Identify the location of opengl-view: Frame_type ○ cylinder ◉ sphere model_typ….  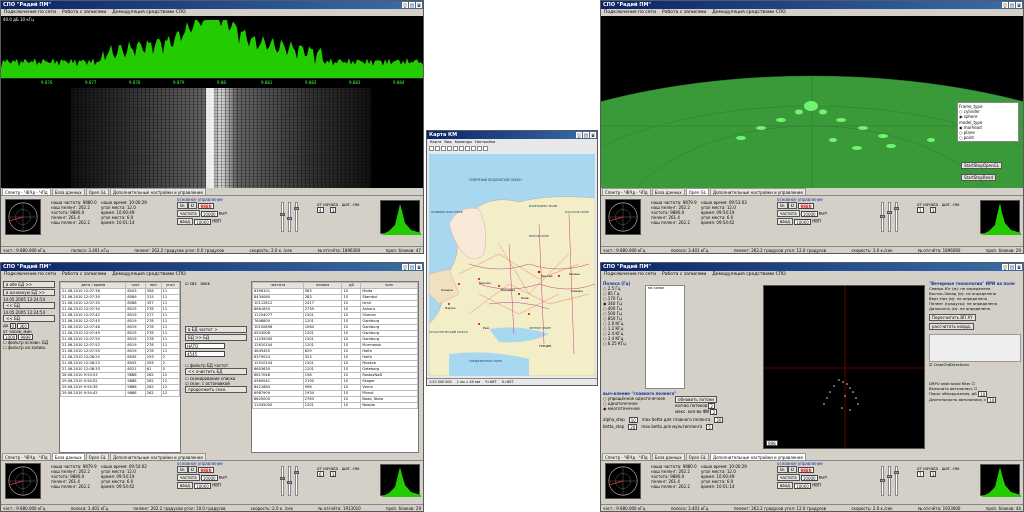
(812, 102).